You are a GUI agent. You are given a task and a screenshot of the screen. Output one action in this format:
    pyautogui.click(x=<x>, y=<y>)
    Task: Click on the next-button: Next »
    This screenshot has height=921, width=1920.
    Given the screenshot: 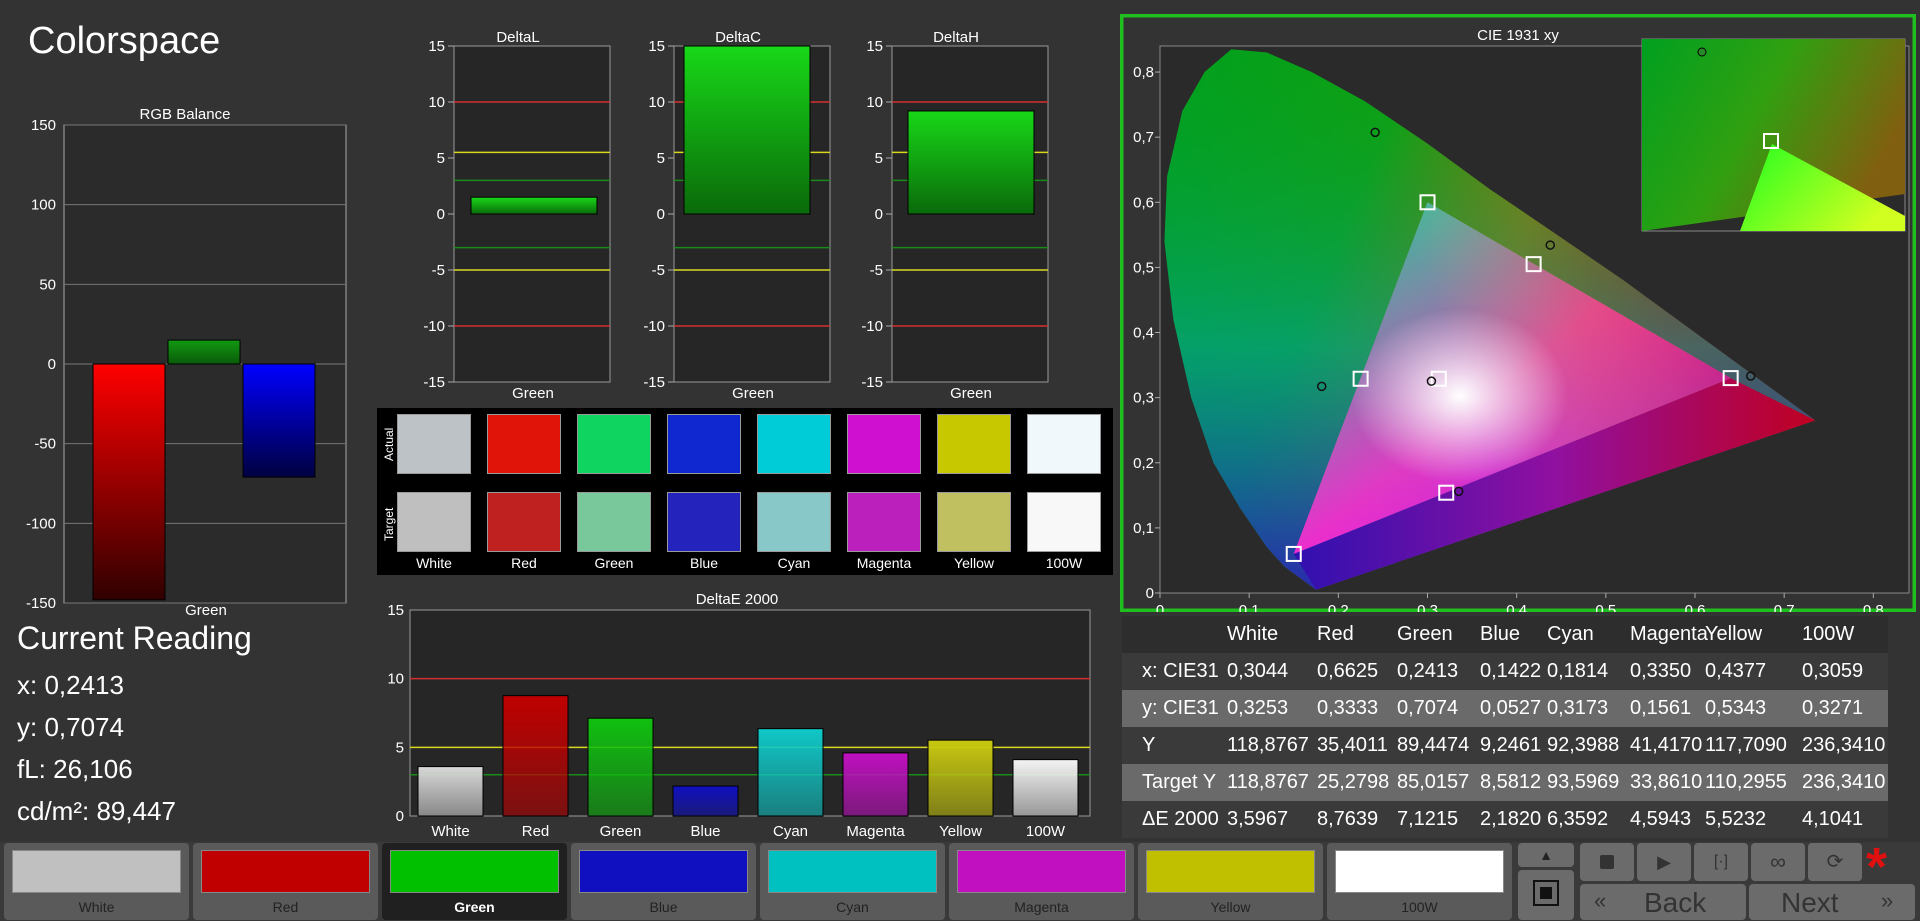 What is the action you would take?
    pyautogui.click(x=1832, y=902)
    